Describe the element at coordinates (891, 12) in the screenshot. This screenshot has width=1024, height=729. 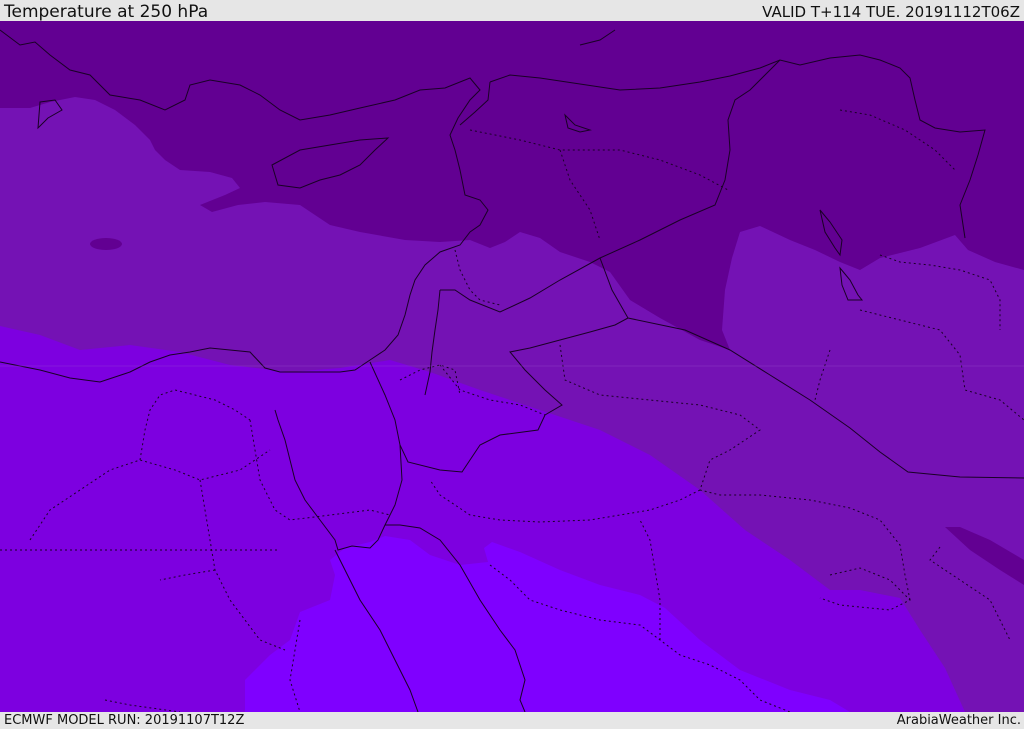
I see `valid-time: VALID T+114 TUE. 20191112T06Z` at that location.